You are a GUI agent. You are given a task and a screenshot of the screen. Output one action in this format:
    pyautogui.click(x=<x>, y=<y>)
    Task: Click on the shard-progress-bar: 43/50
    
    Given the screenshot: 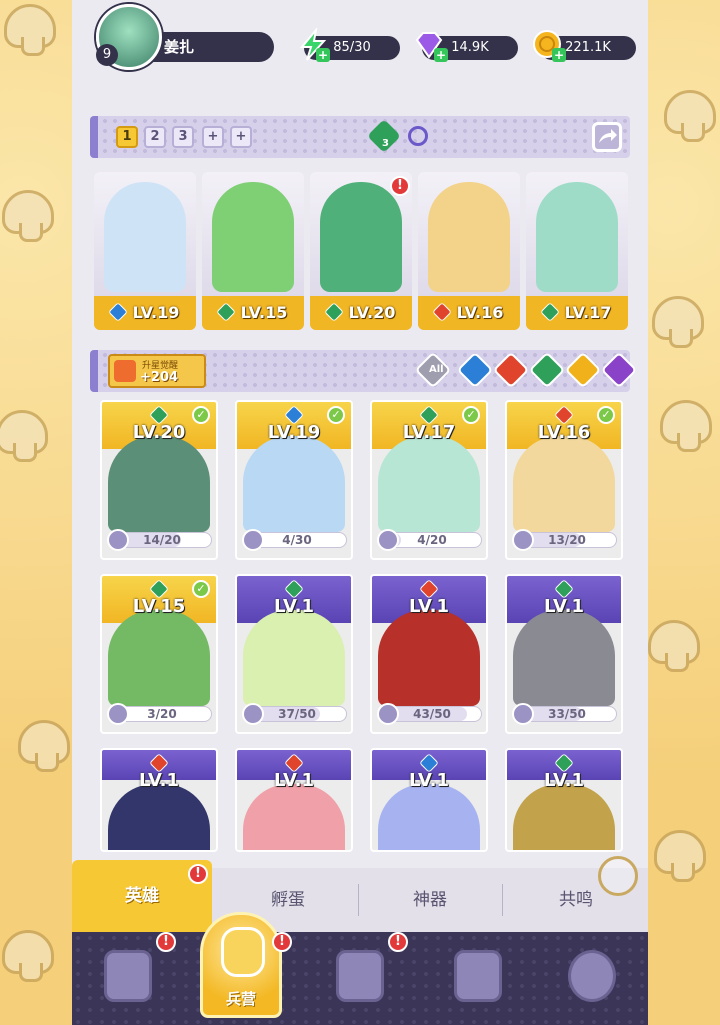 What is the action you would take?
    pyautogui.click(x=429, y=714)
    